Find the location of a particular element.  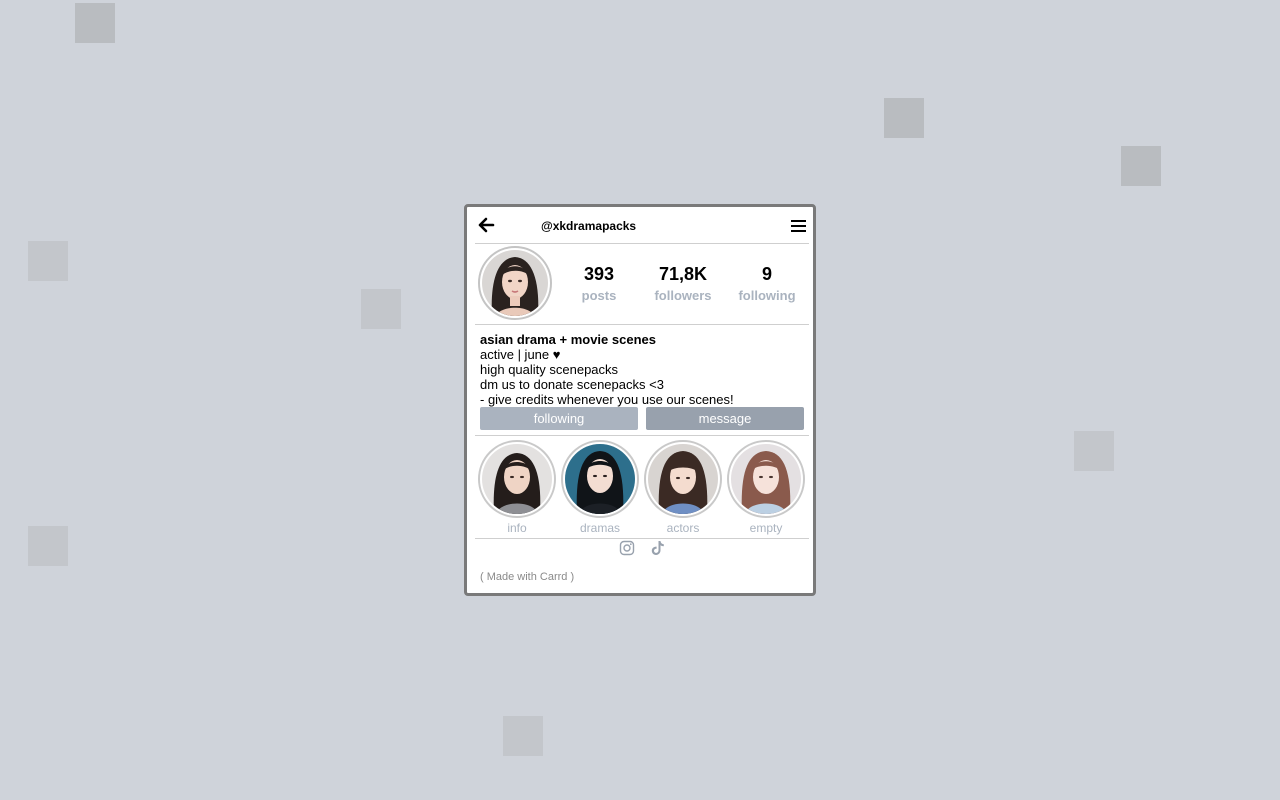

bio-line: dm us to donate scenepacks <3 is located at coordinates (572, 384).